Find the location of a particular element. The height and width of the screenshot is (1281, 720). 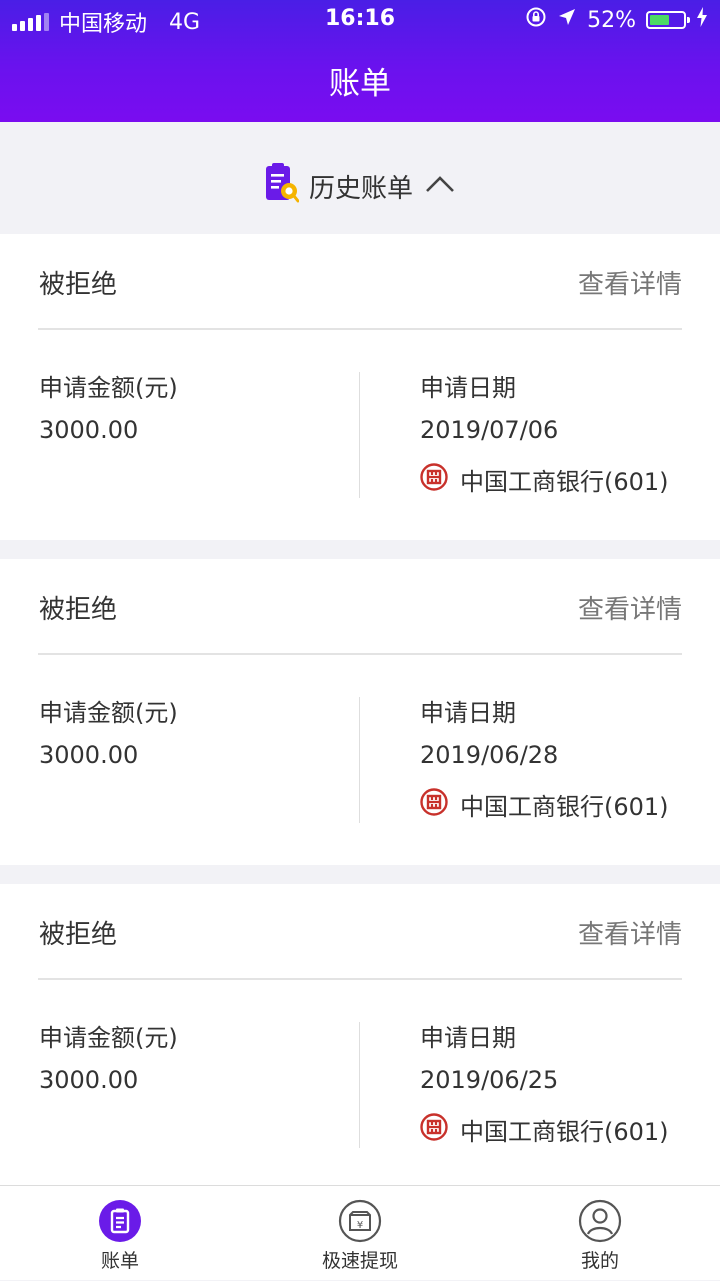

cash-box-icon: ¥ is located at coordinates (360, 1221).